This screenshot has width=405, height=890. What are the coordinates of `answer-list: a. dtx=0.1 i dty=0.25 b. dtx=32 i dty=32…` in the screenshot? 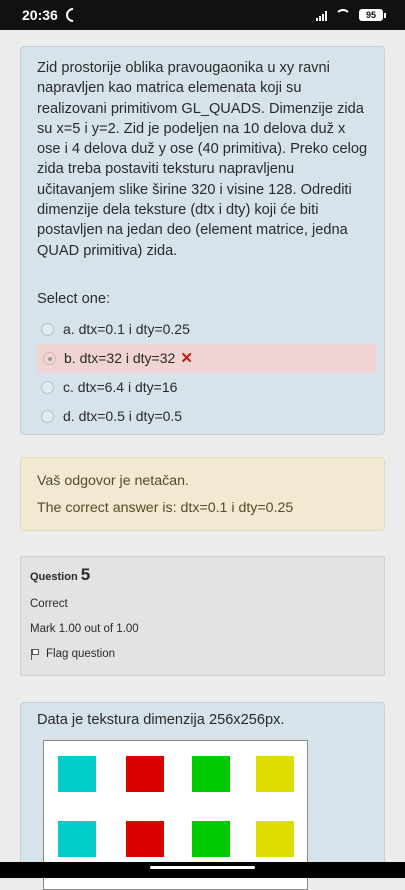 It's located at (206, 373).